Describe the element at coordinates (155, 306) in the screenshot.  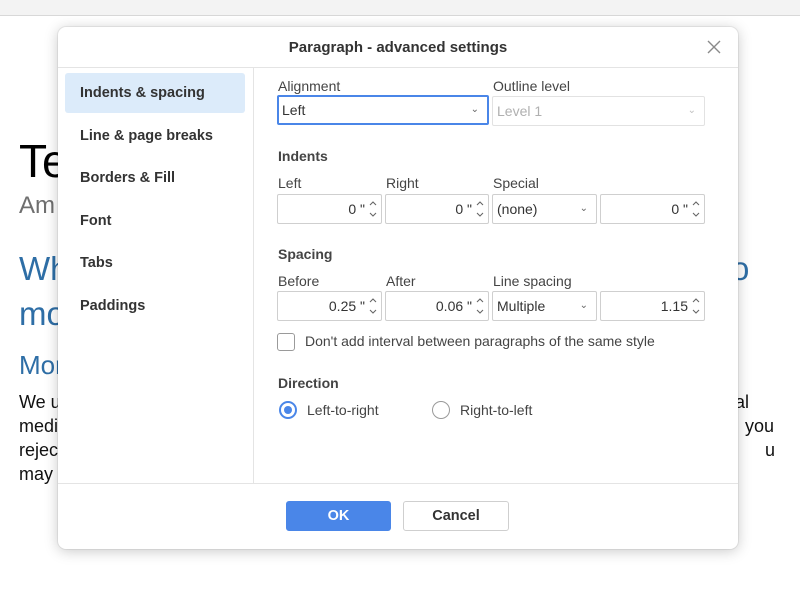
I see `sidebar-item-paddings: Paddings` at that location.